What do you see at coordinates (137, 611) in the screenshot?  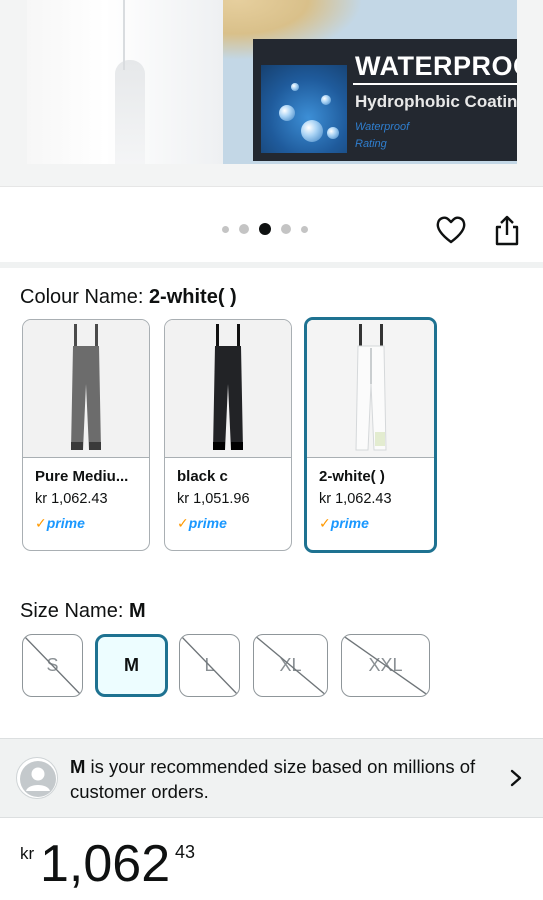 I see `selected-size: M` at bounding box center [137, 611].